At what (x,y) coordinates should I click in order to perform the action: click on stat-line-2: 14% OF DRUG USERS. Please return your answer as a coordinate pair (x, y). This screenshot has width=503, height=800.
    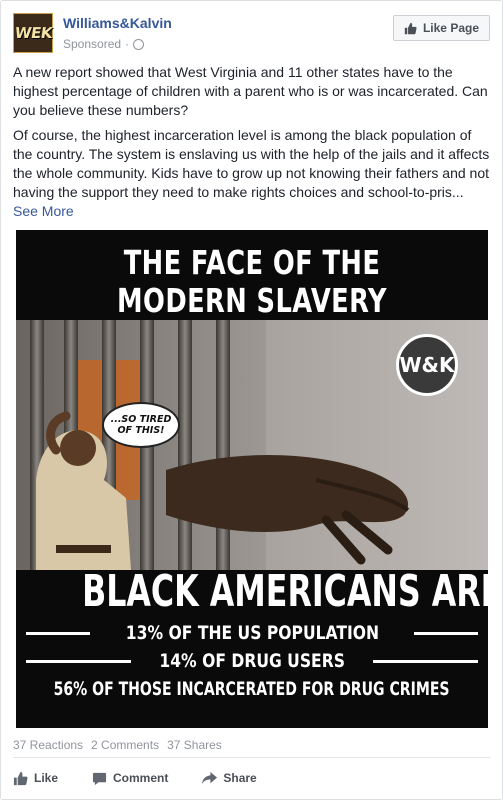
    Looking at the image, I should click on (252, 661).